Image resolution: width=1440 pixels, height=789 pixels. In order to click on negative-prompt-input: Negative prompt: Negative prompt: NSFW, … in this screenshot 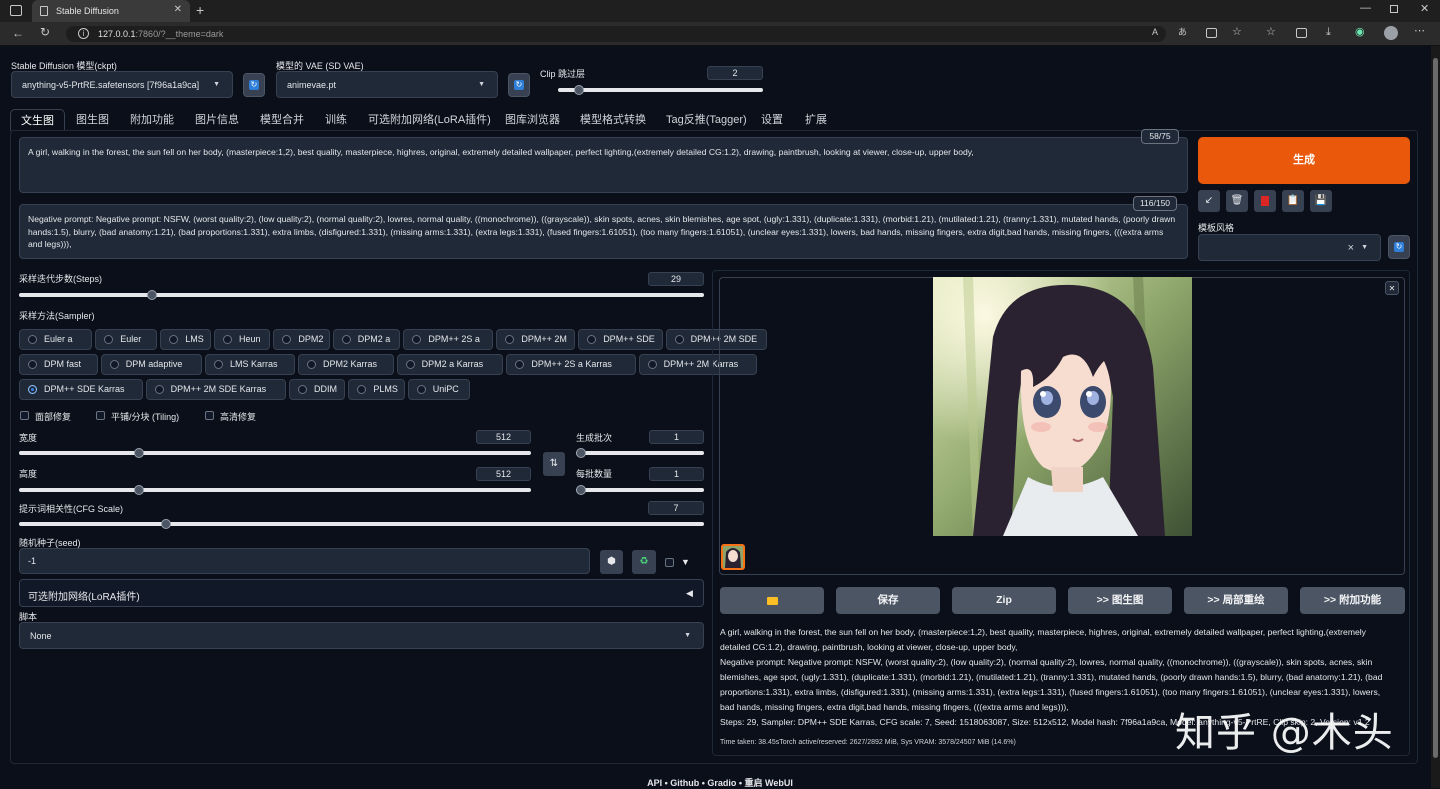, I will do `click(603, 231)`.